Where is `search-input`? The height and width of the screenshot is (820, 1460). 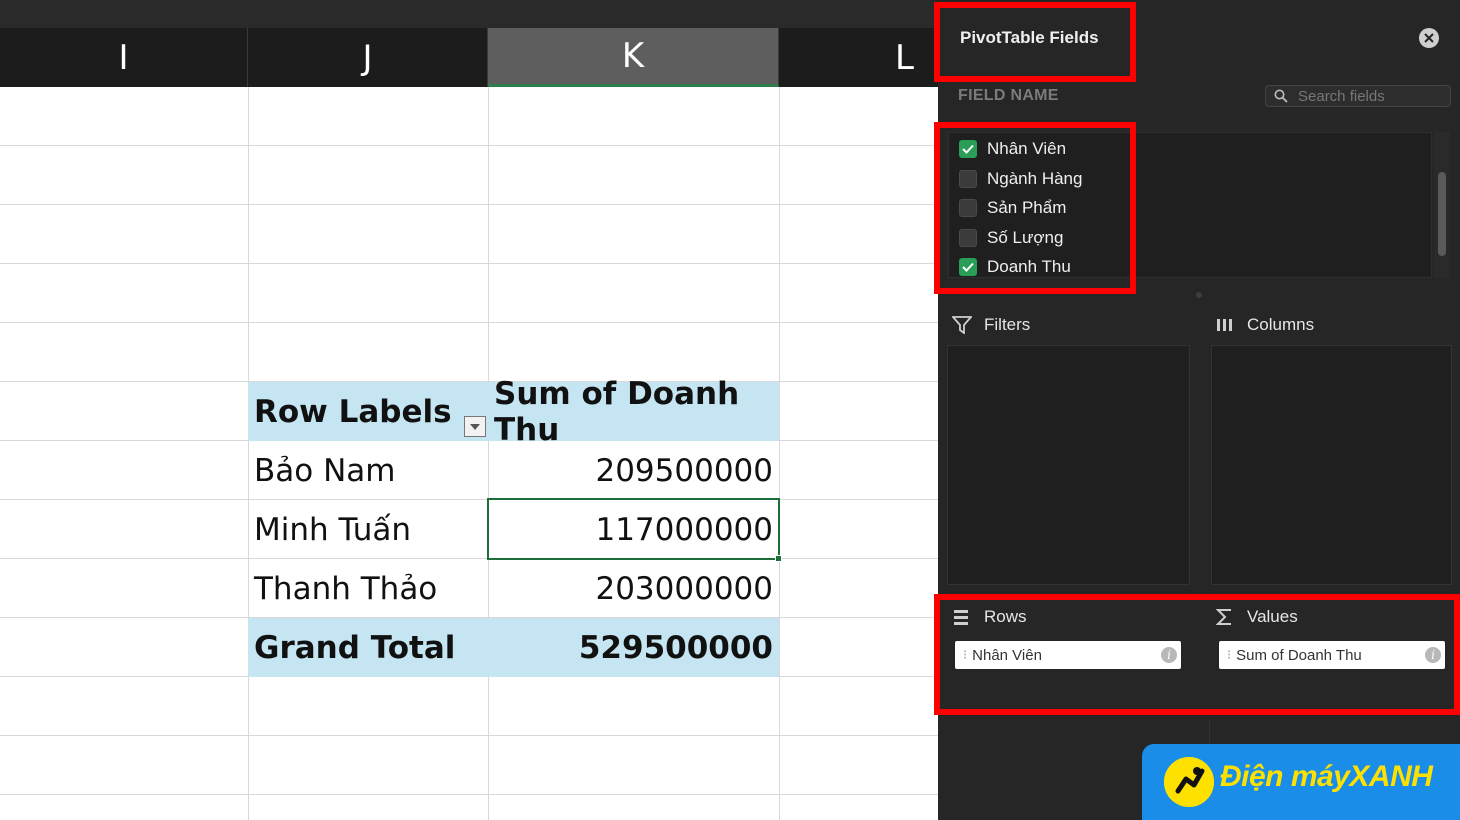
search-input is located at coordinates (1373, 96).